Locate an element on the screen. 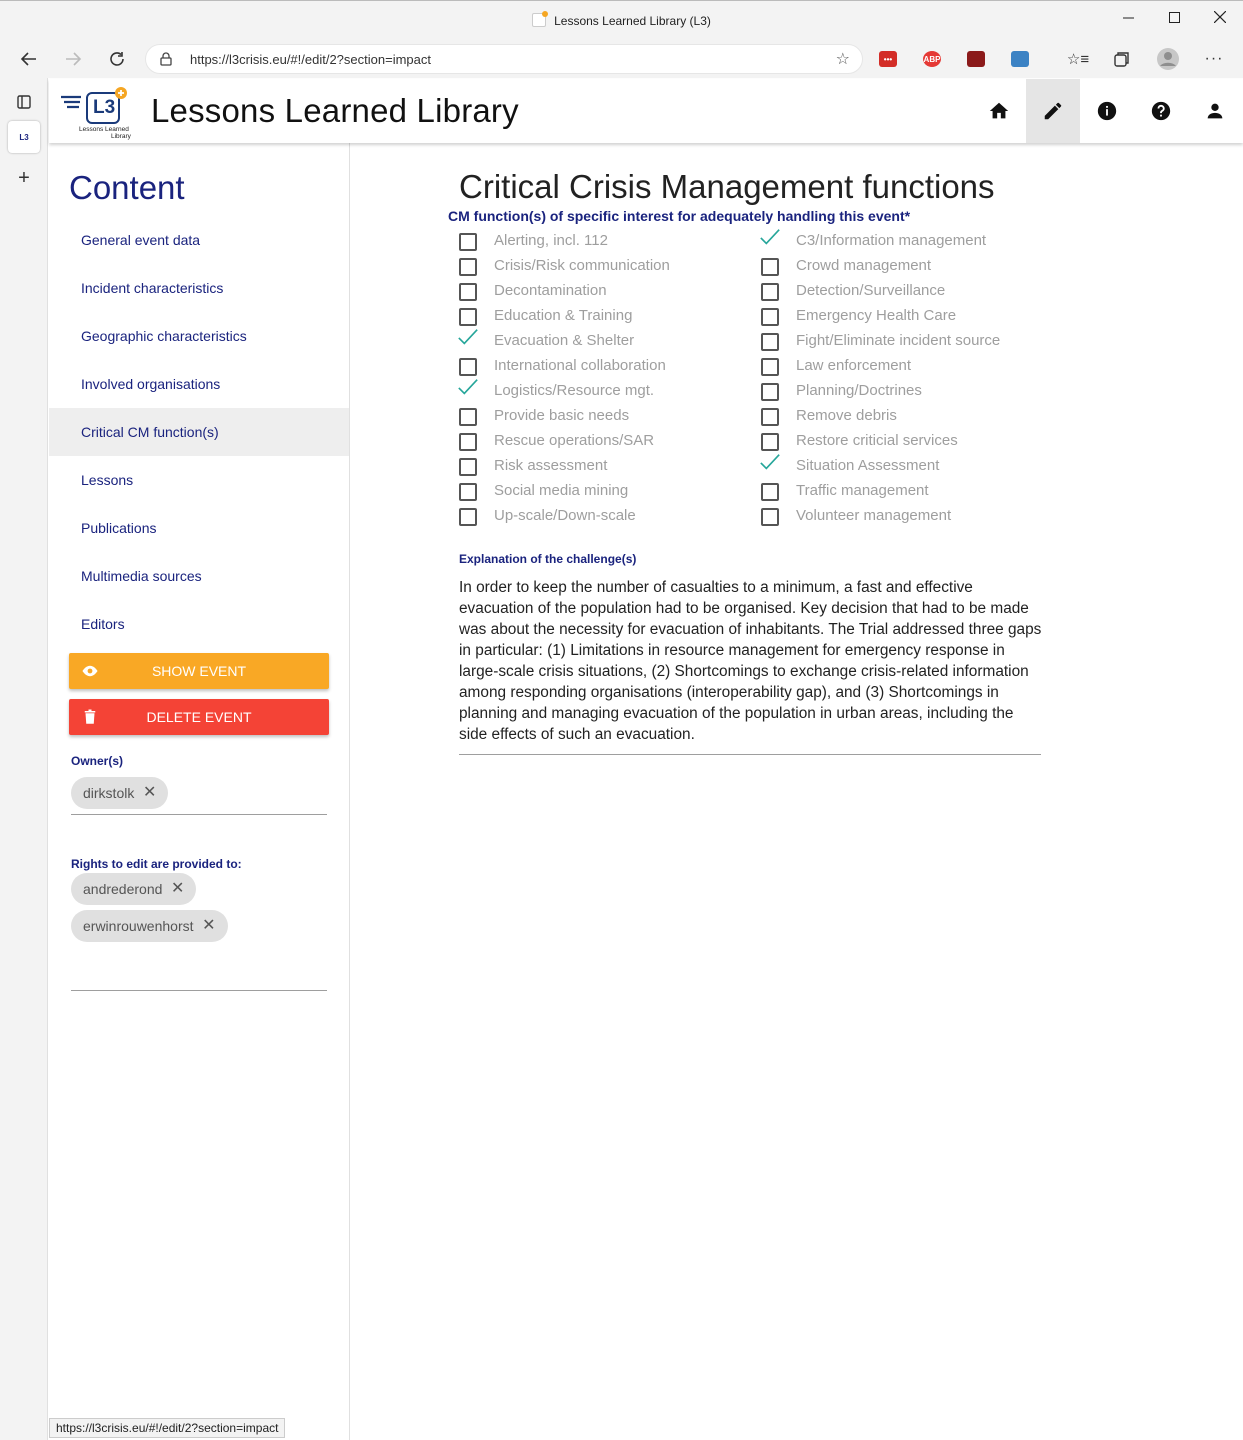 Image resolution: width=1243 pixels, height=1440 pixels. cm-function-label: Situation Assessment is located at coordinates (868, 465).